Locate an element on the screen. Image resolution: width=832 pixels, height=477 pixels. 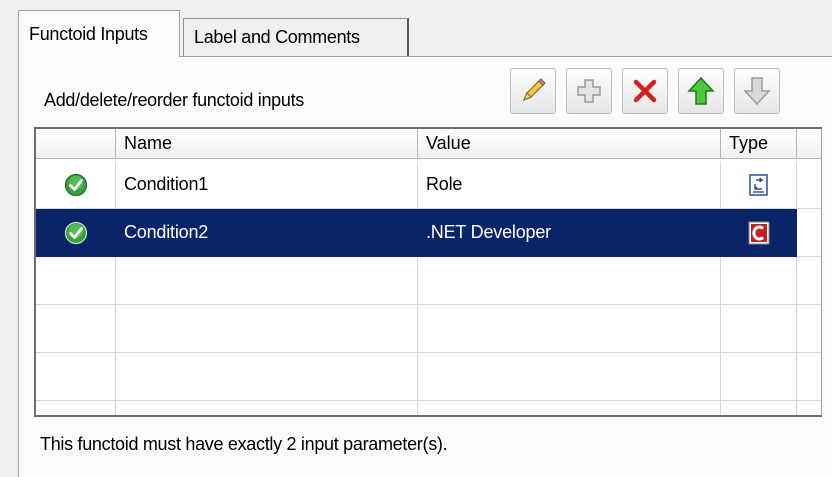
add-button is located at coordinates (589, 91).